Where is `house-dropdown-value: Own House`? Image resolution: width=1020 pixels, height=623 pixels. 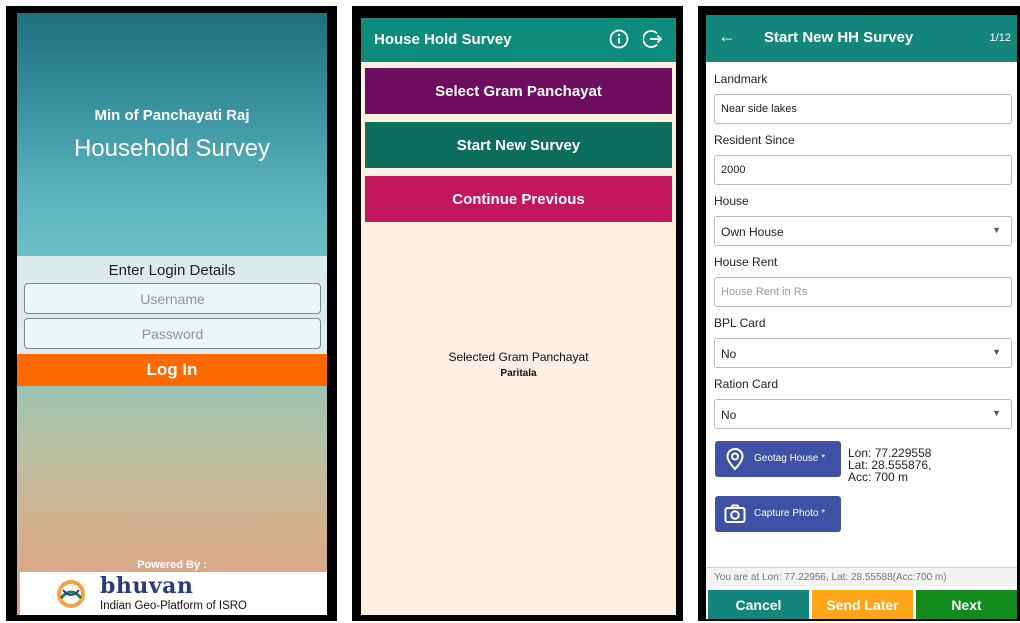 house-dropdown-value: Own House is located at coordinates (752, 232).